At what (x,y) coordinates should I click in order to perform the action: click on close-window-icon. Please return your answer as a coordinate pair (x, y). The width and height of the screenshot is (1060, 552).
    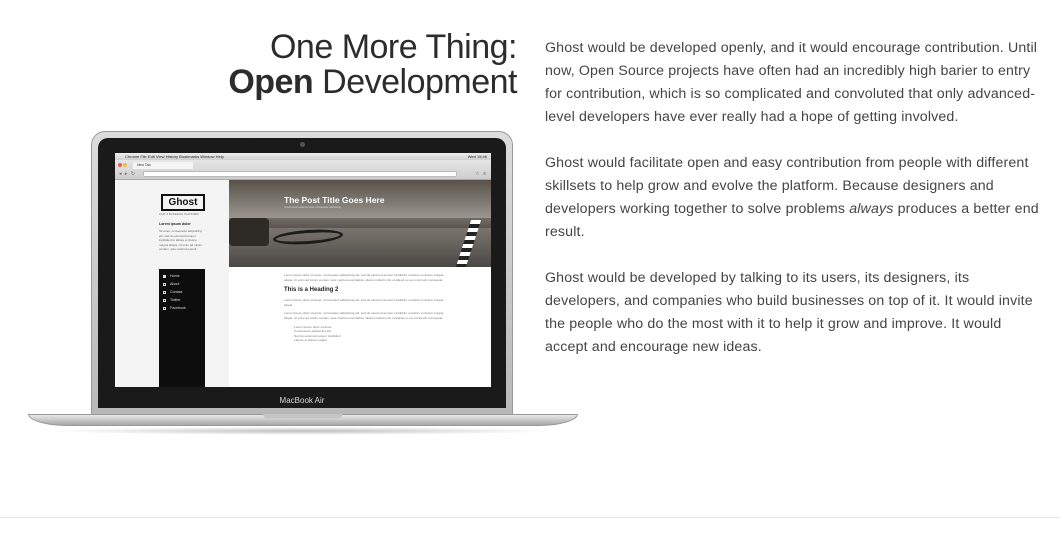
    Looking at the image, I should click on (120, 165).